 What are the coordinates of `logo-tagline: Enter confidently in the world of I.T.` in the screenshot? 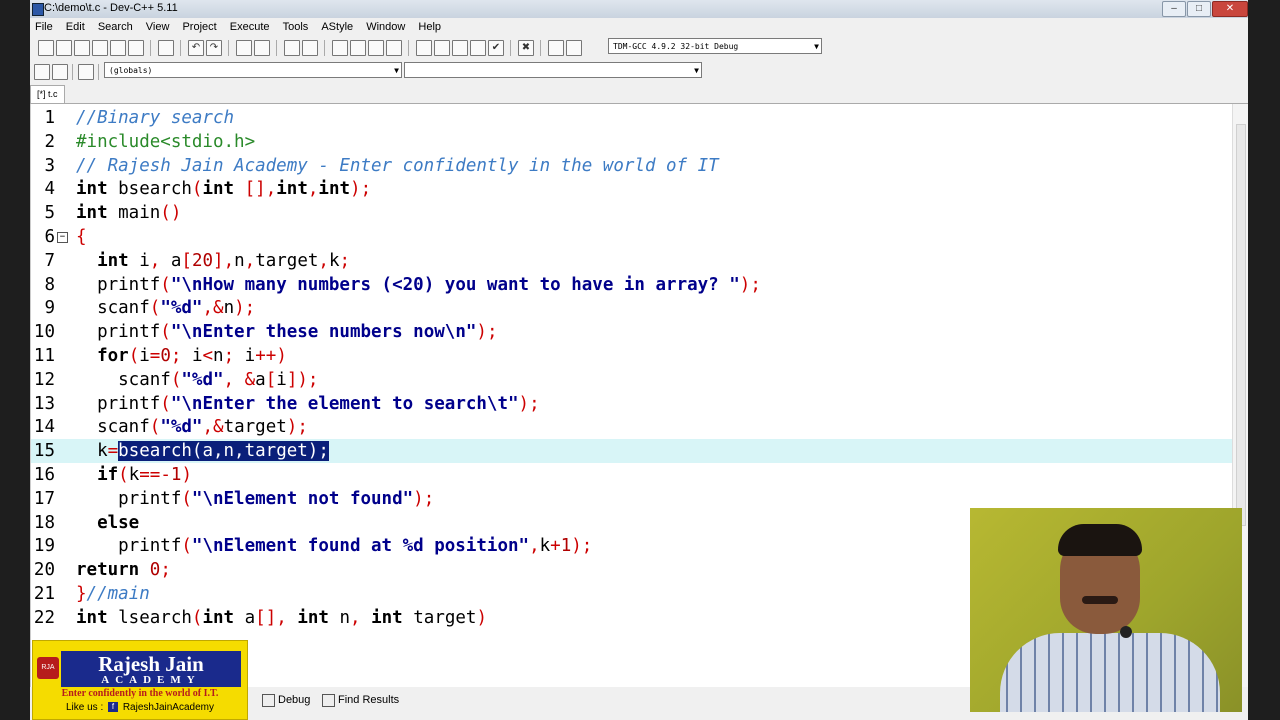 It's located at (140, 693).